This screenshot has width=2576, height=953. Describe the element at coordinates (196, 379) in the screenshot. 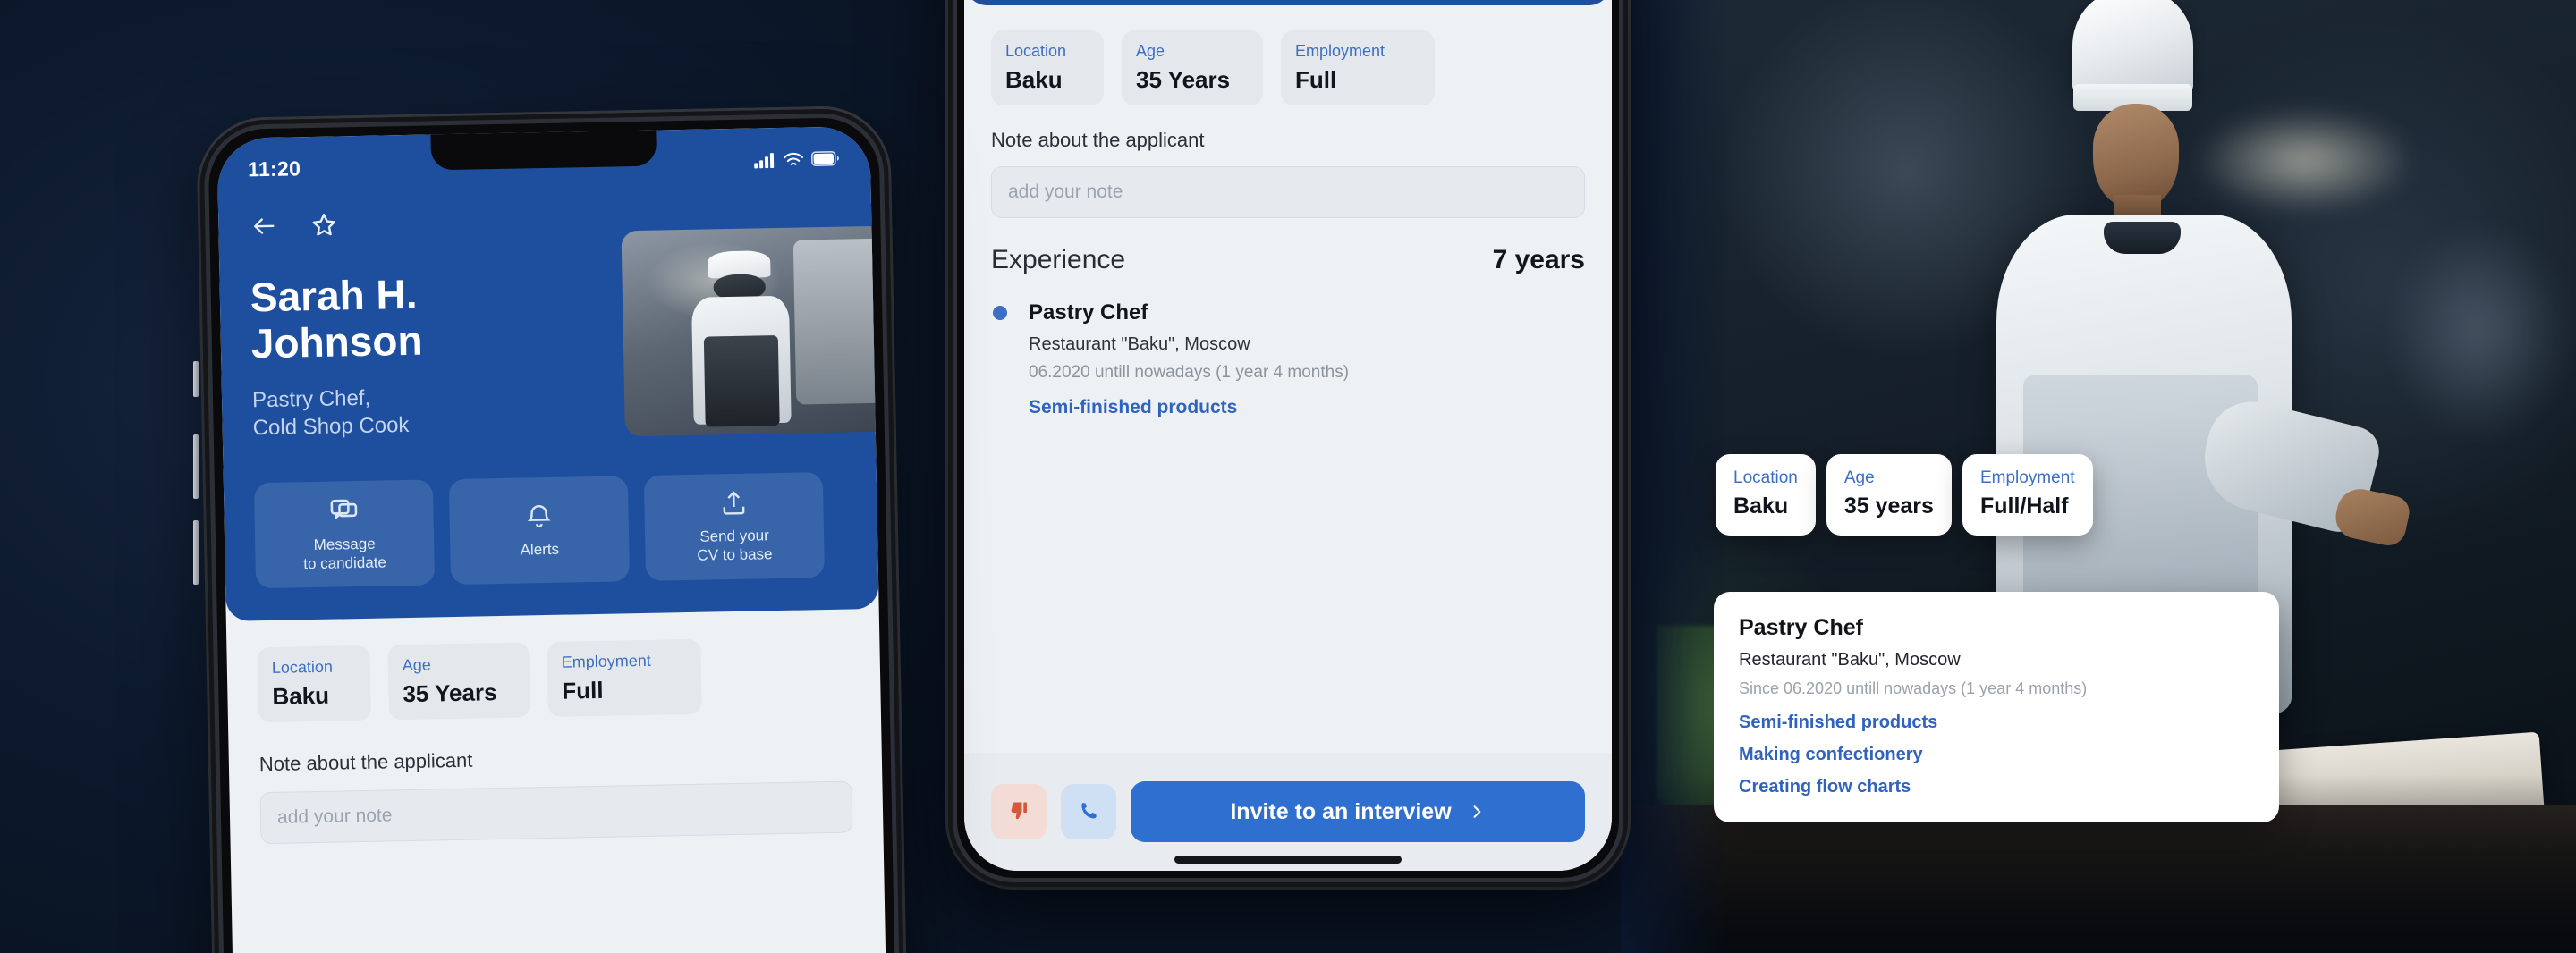

I see `left-phone-mute-switch` at that location.